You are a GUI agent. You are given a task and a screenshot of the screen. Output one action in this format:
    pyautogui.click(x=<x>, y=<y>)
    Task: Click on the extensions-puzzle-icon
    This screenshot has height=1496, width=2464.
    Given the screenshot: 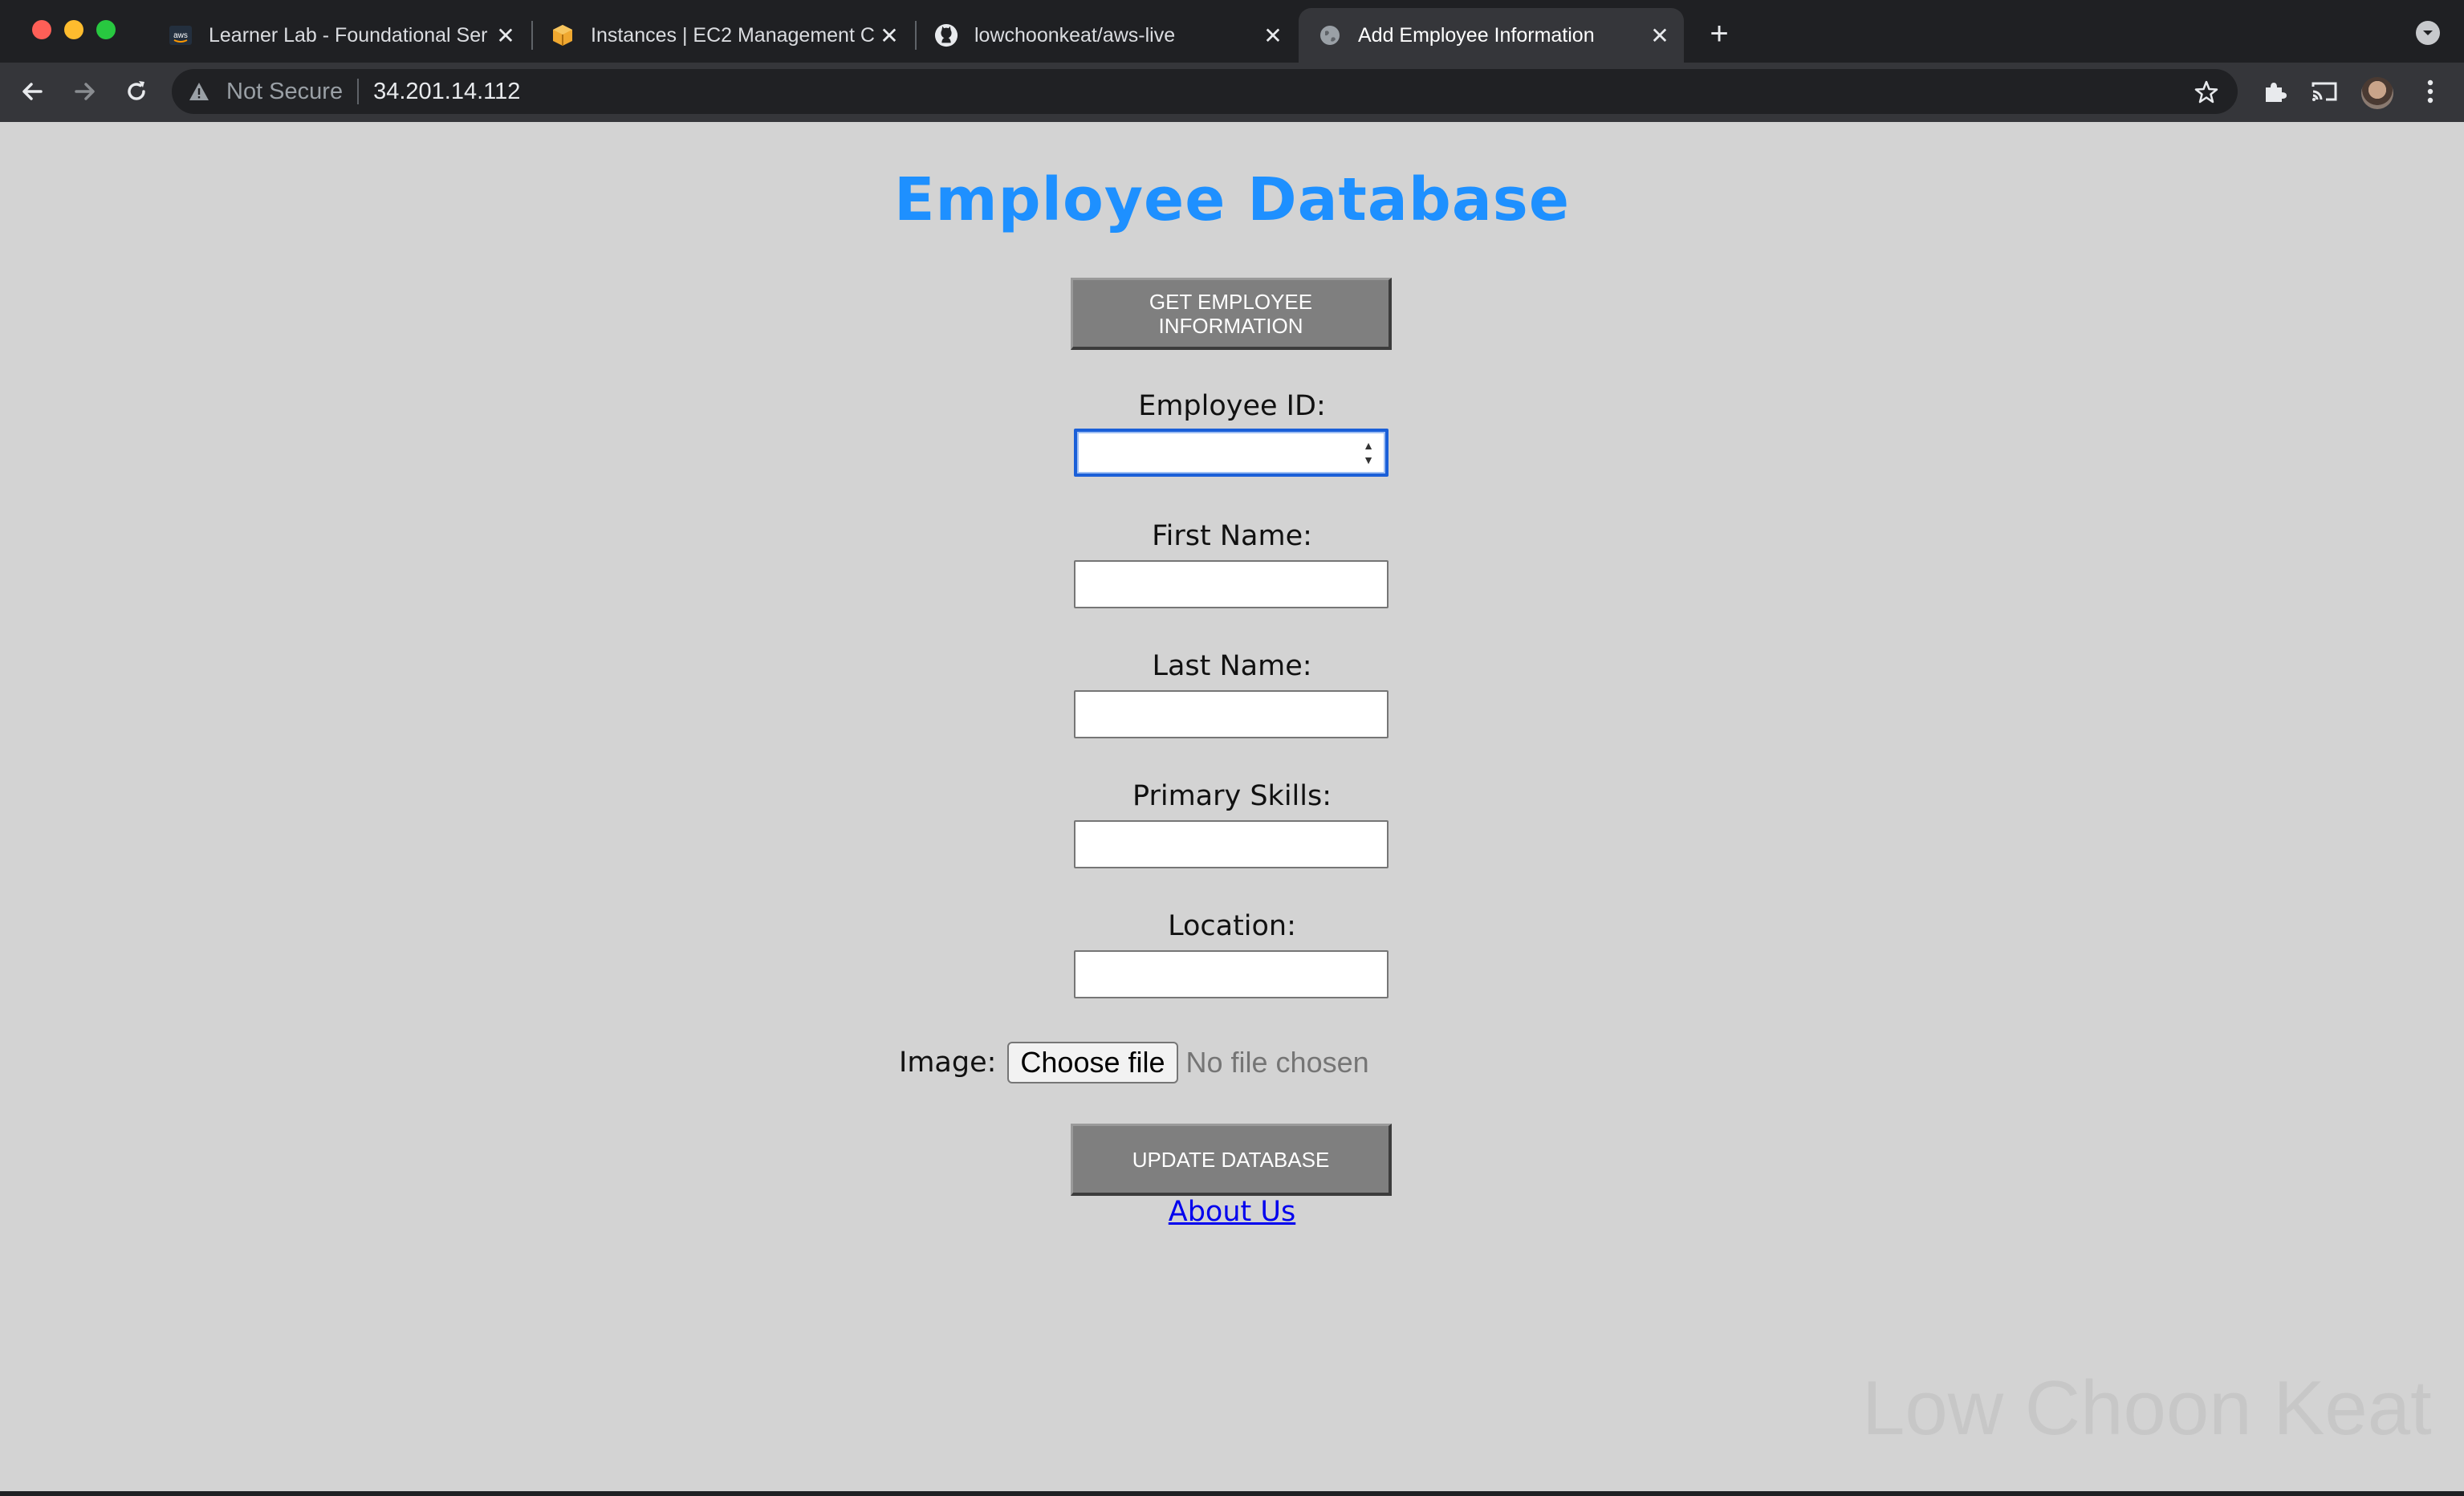 What is the action you would take?
    pyautogui.click(x=2274, y=91)
    